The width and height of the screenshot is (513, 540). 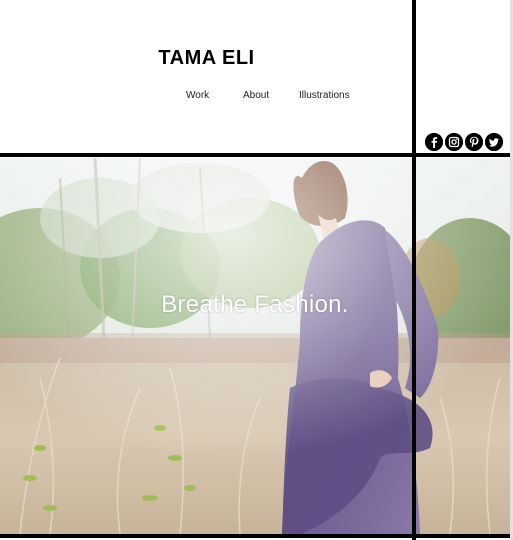 What do you see at coordinates (414, 270) in the screenshot?
I see `divider-vertical` at bounding box center [414, 270].